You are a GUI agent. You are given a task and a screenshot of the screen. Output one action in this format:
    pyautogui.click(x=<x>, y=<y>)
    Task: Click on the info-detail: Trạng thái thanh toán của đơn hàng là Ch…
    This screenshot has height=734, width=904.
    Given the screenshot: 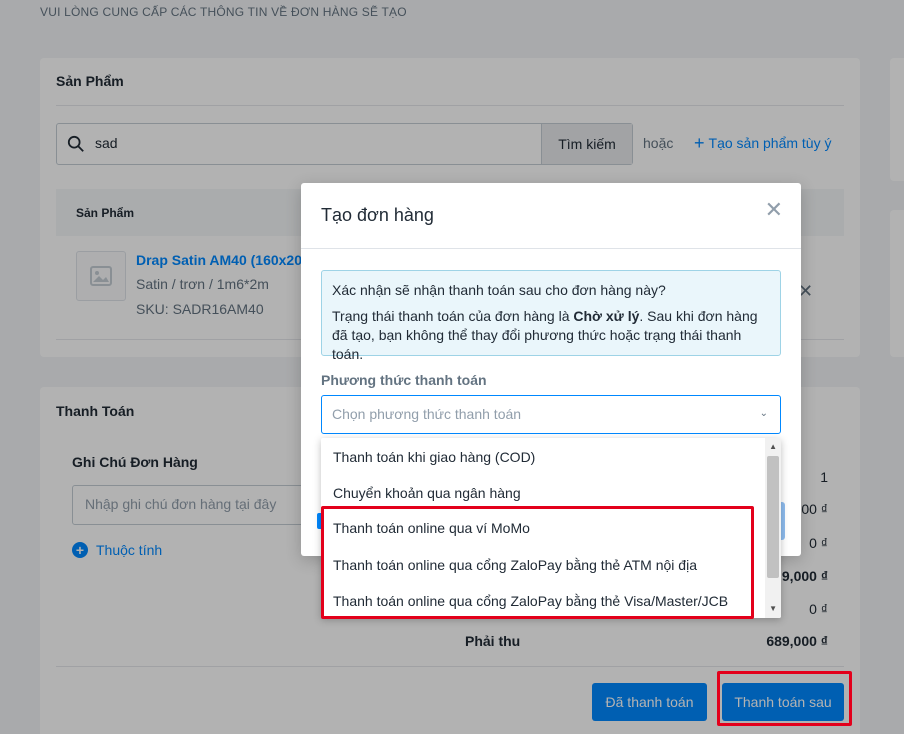 What is the action you would take?
    pyautogui.click(x=545, y=335)
    